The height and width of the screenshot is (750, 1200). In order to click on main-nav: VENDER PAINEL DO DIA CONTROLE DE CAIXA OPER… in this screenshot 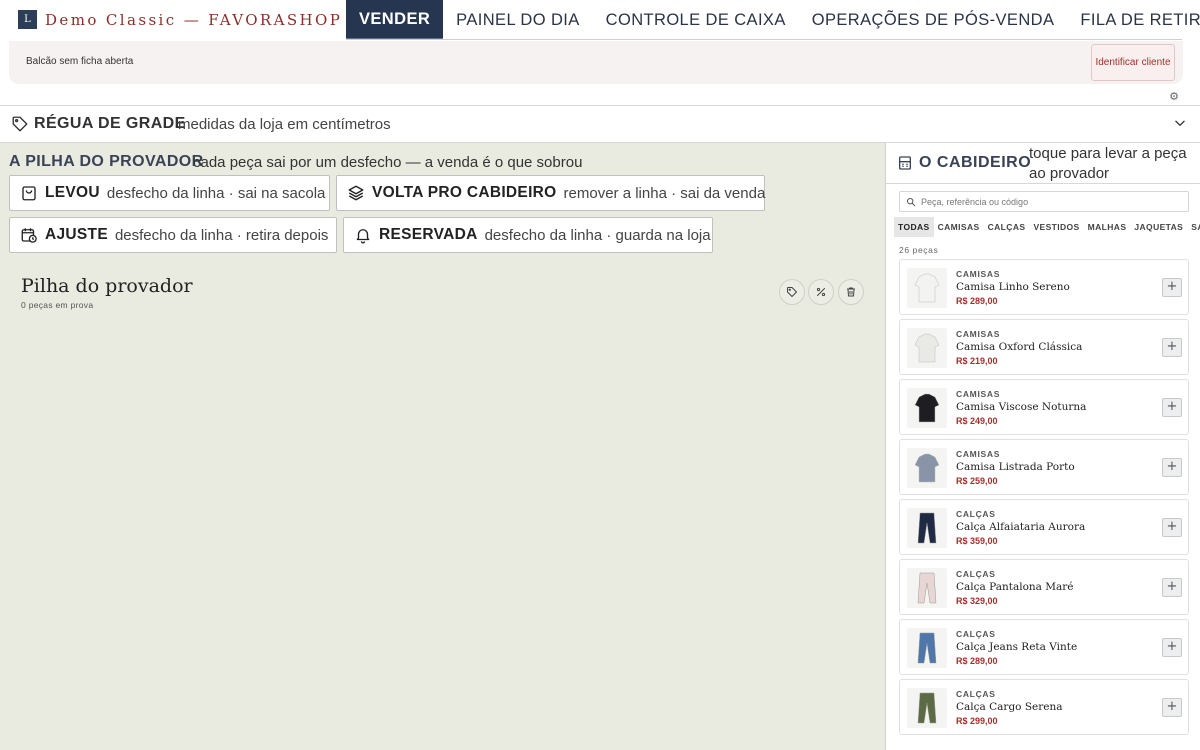, I will do `click(773, 20)`.